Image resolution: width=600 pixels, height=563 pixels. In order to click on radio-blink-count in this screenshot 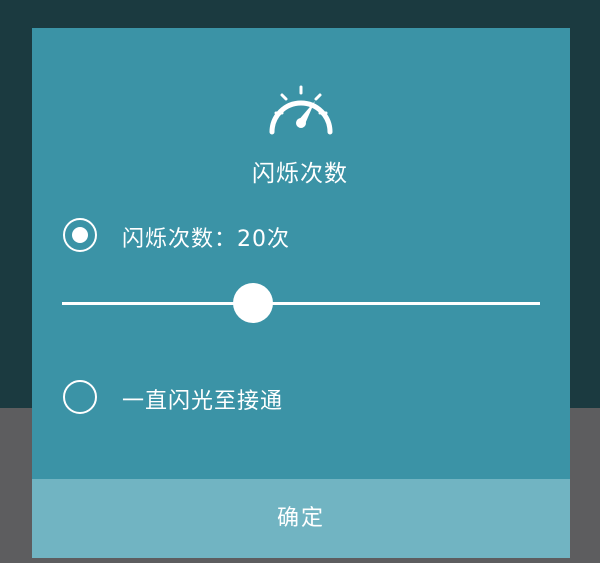, I will do `click(80, 235)`.